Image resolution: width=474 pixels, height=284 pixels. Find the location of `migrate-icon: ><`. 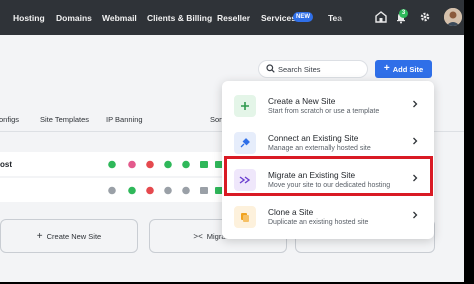

migrate-icon: >< is located at coordinates (198, 236).